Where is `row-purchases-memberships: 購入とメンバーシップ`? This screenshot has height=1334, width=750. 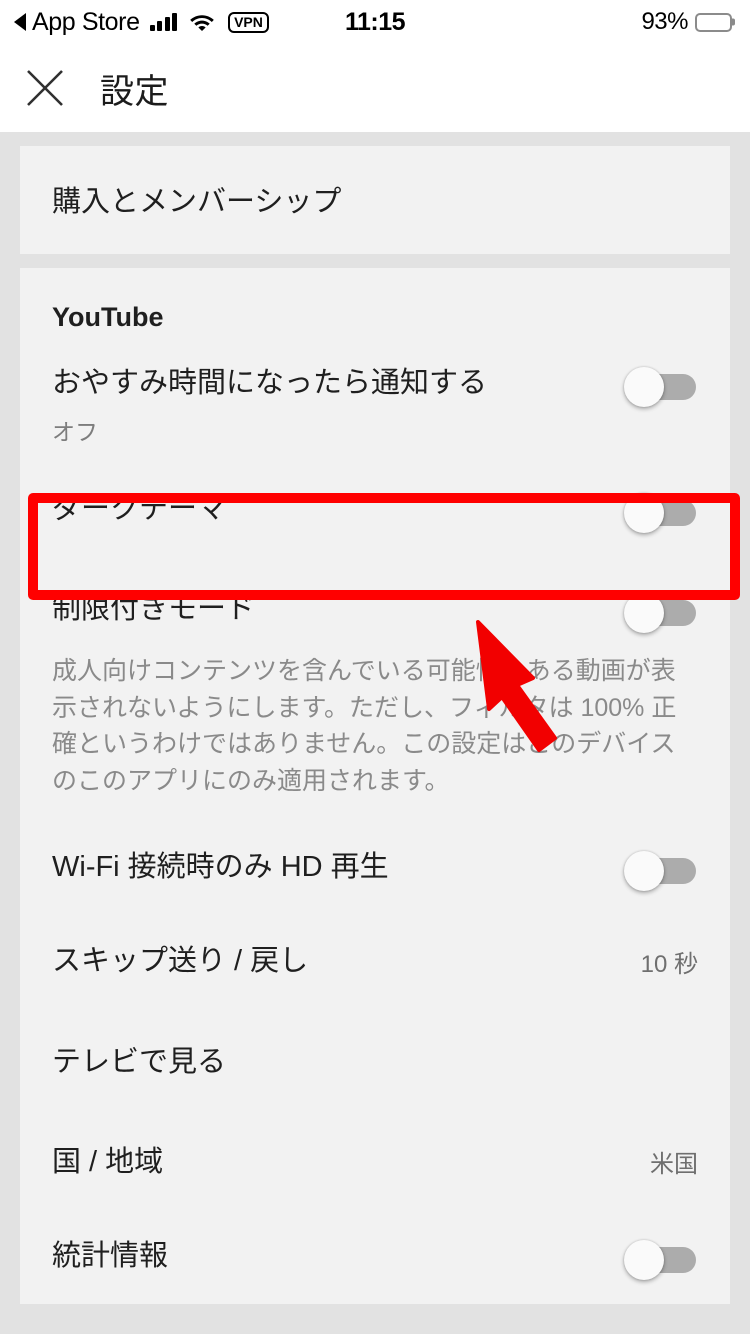
row-purchases-memberships: 購入とメンバーシップ is located at coordinates (375, 200).